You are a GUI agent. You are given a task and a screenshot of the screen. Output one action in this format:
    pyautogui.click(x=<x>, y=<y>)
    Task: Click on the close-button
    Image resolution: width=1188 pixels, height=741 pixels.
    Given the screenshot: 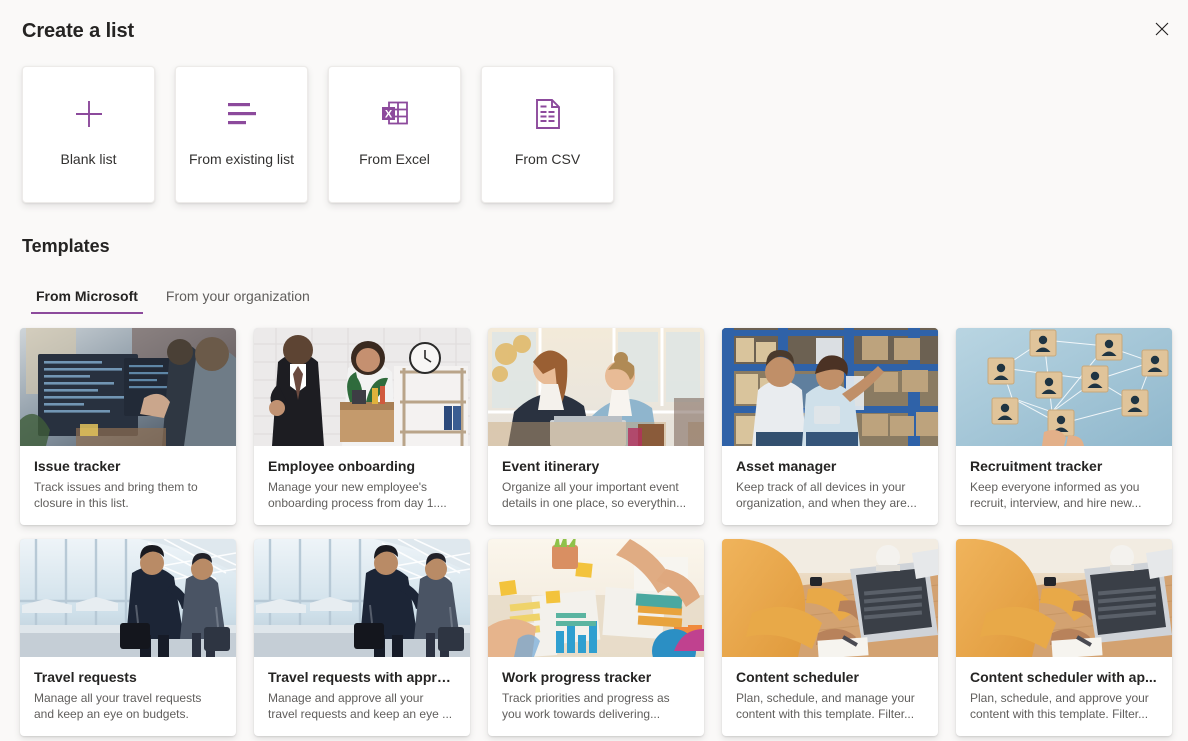 What is the action you would take?
    pyautogui.click(x=1162, y=30)
    